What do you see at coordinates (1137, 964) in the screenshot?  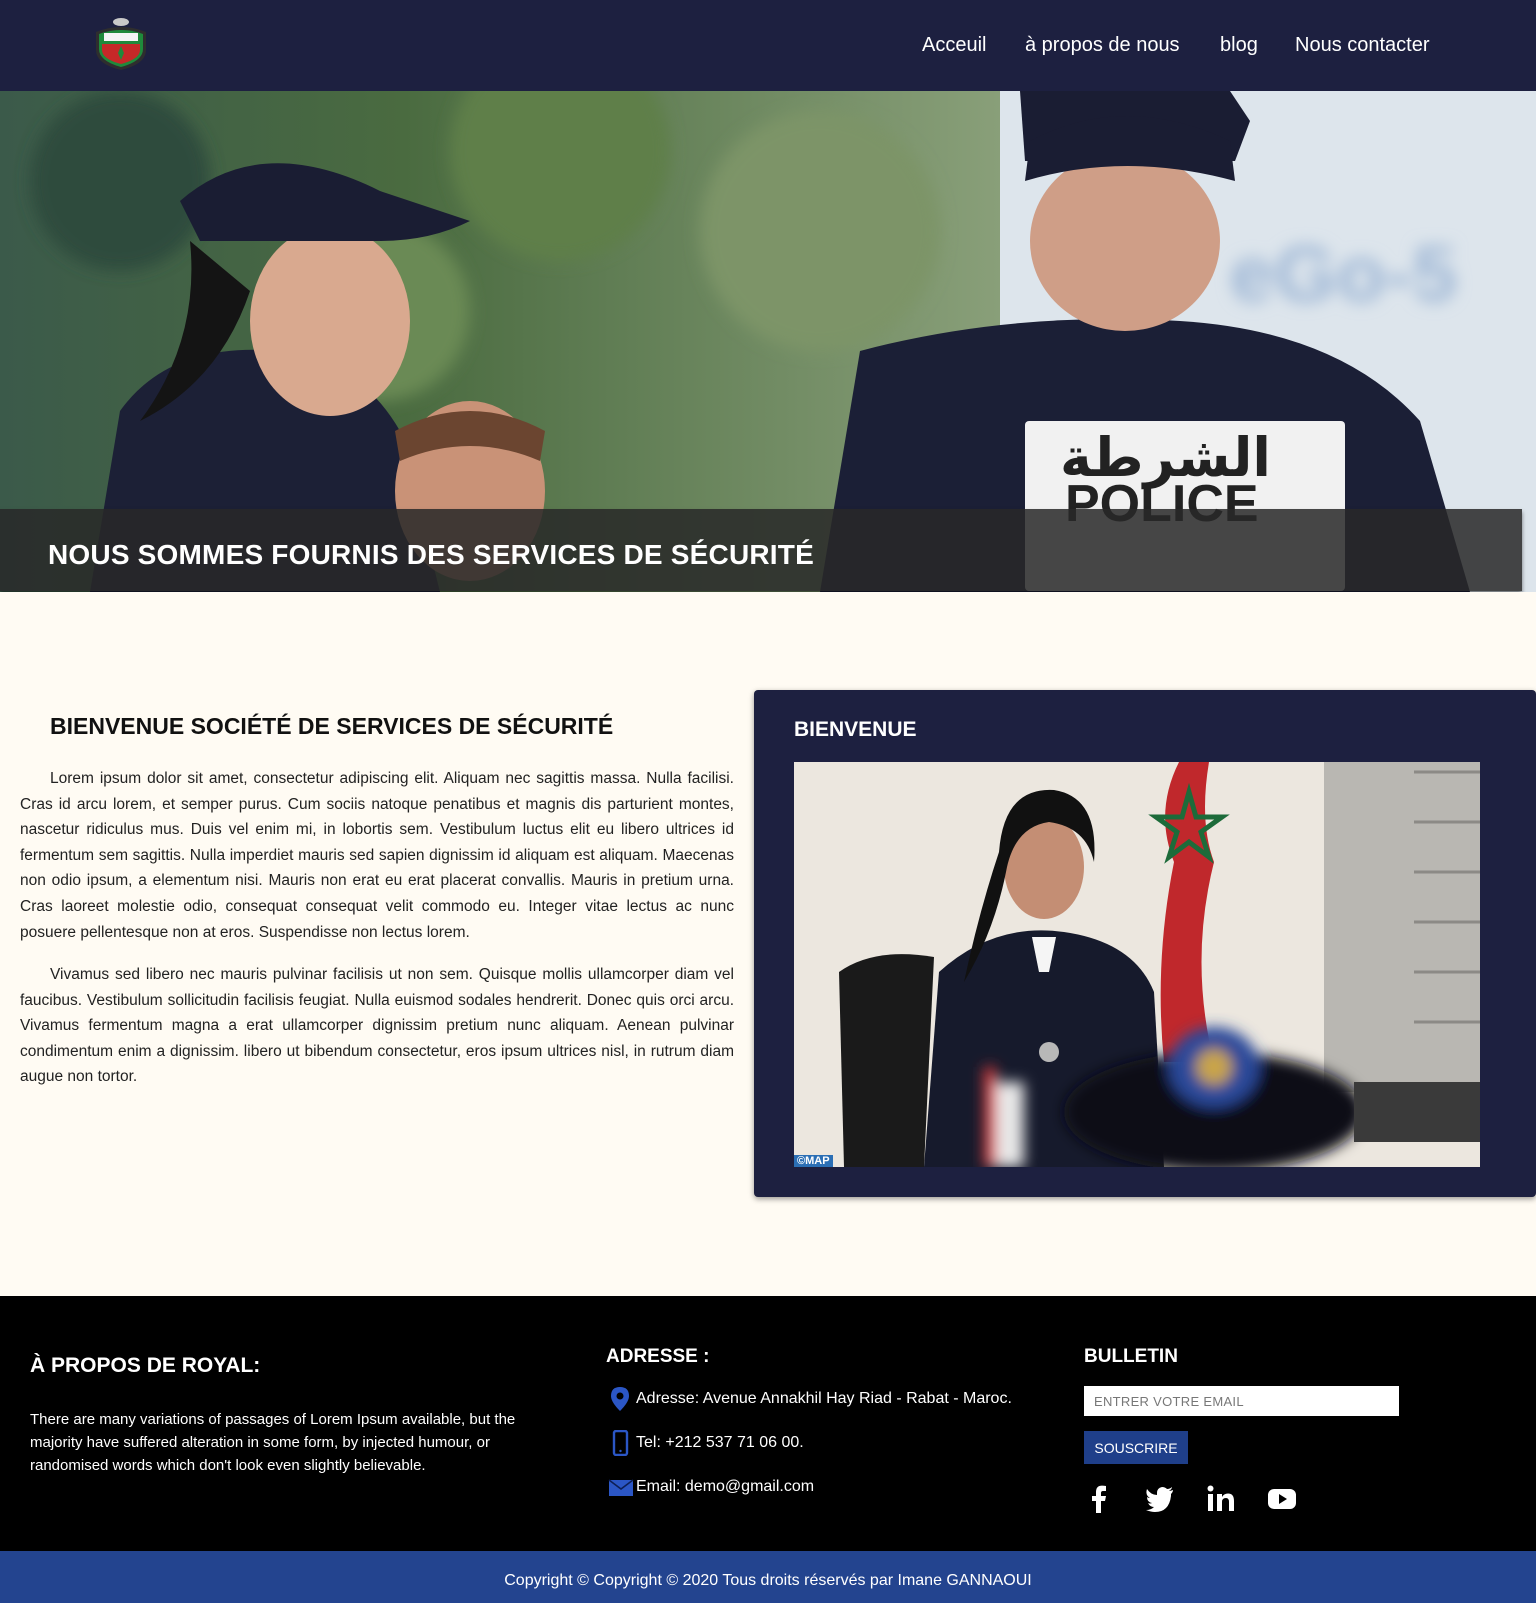 I see `officer-portrait-photo: ©MAP` at bounding box center [1137, 964].